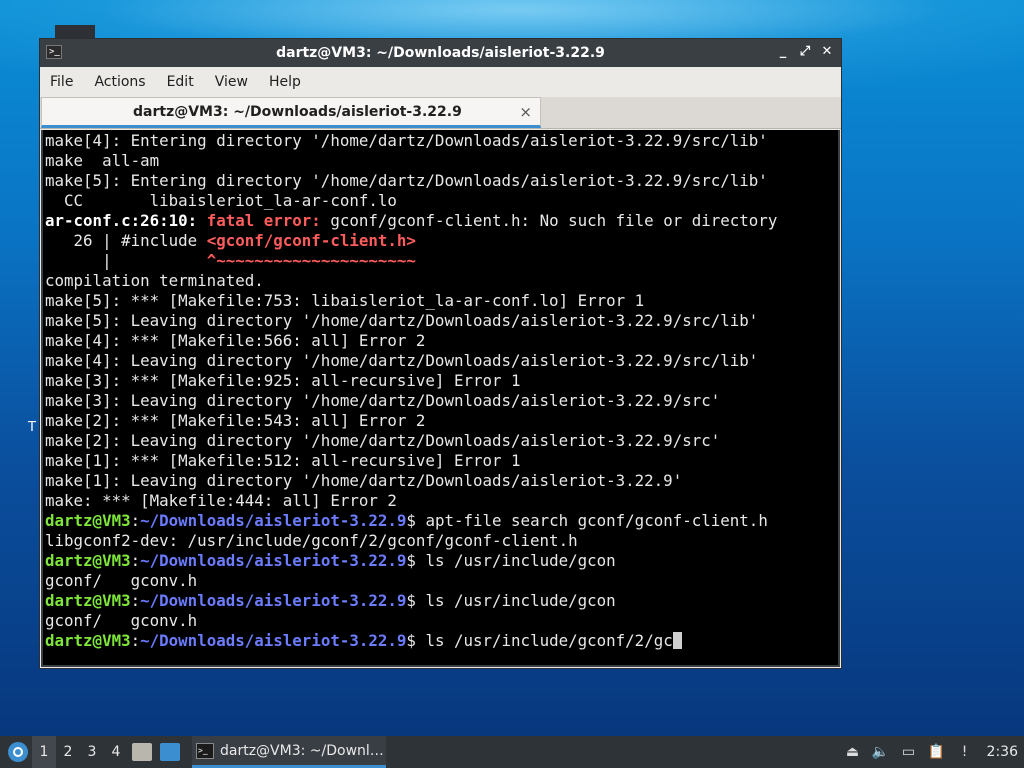 This screenshot has width=1024, height=768. Describe the element at coordinates (440, 241) in the screenshot. I see `terminal-include-line: 26 | #include <gconf/gconf-client.h>` at that location.